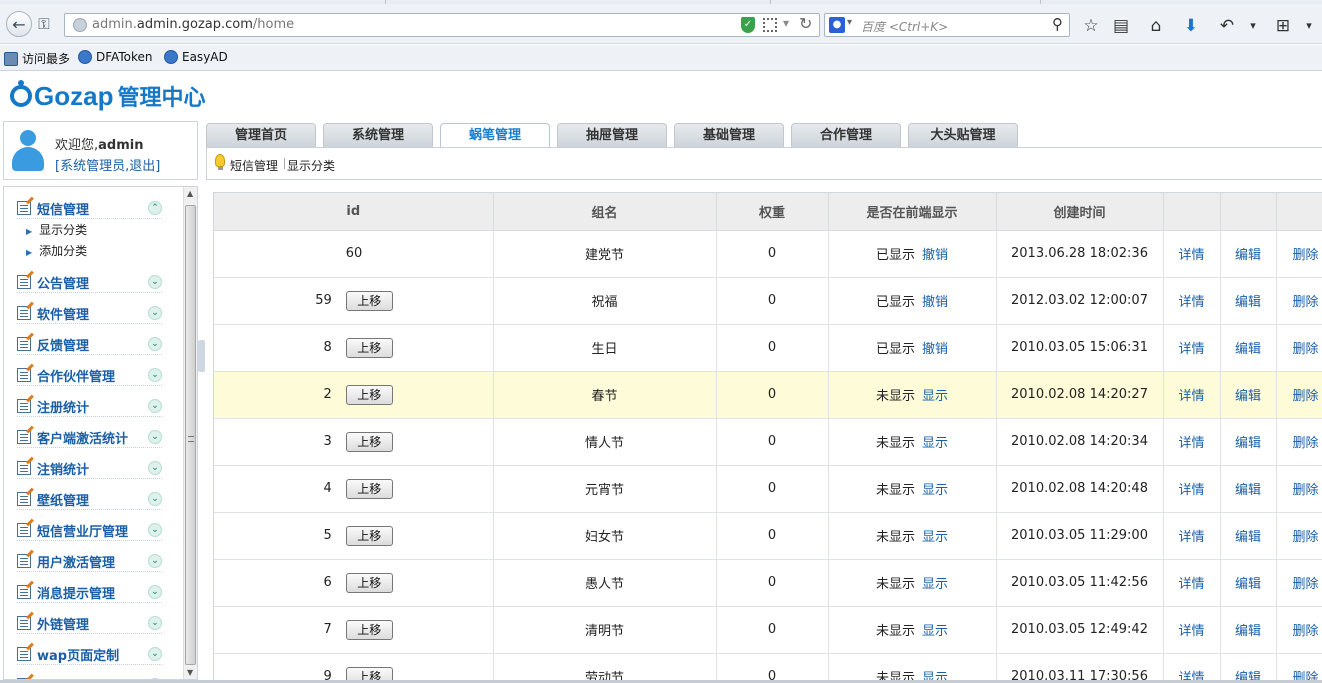 This screenshot has width=1322, height=683. I want to click on breadcrumb-item: 显示分类, so click(311, 165).